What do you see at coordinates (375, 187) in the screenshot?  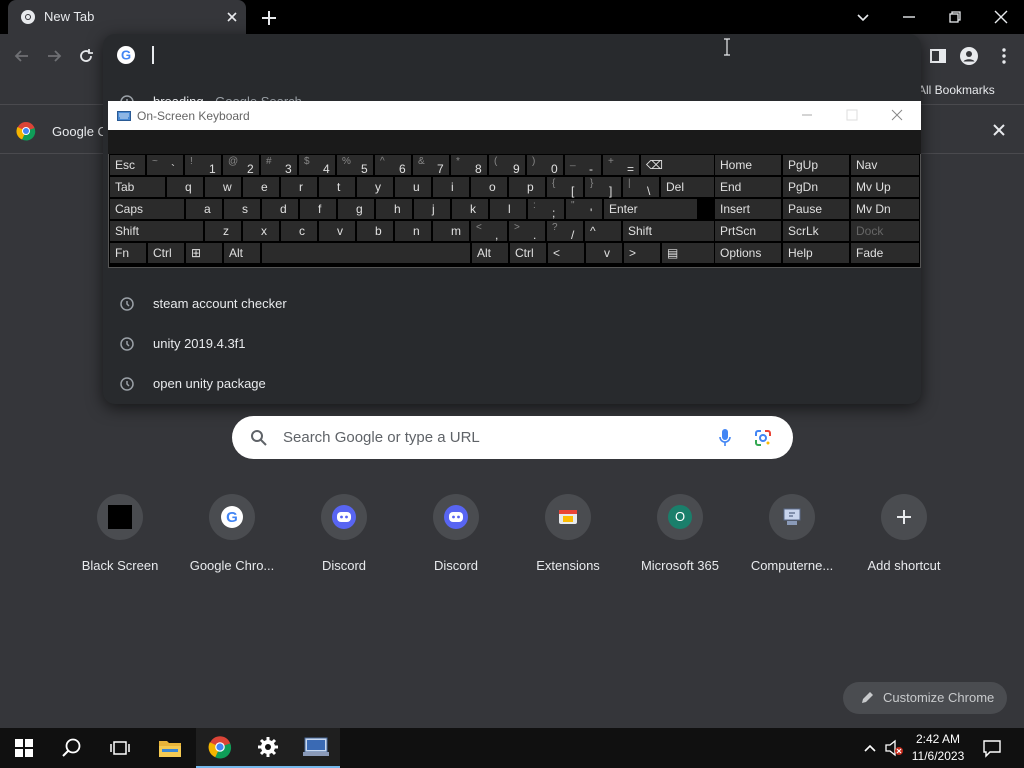 I see `osk-key: y` at bounding box center [375, 187].